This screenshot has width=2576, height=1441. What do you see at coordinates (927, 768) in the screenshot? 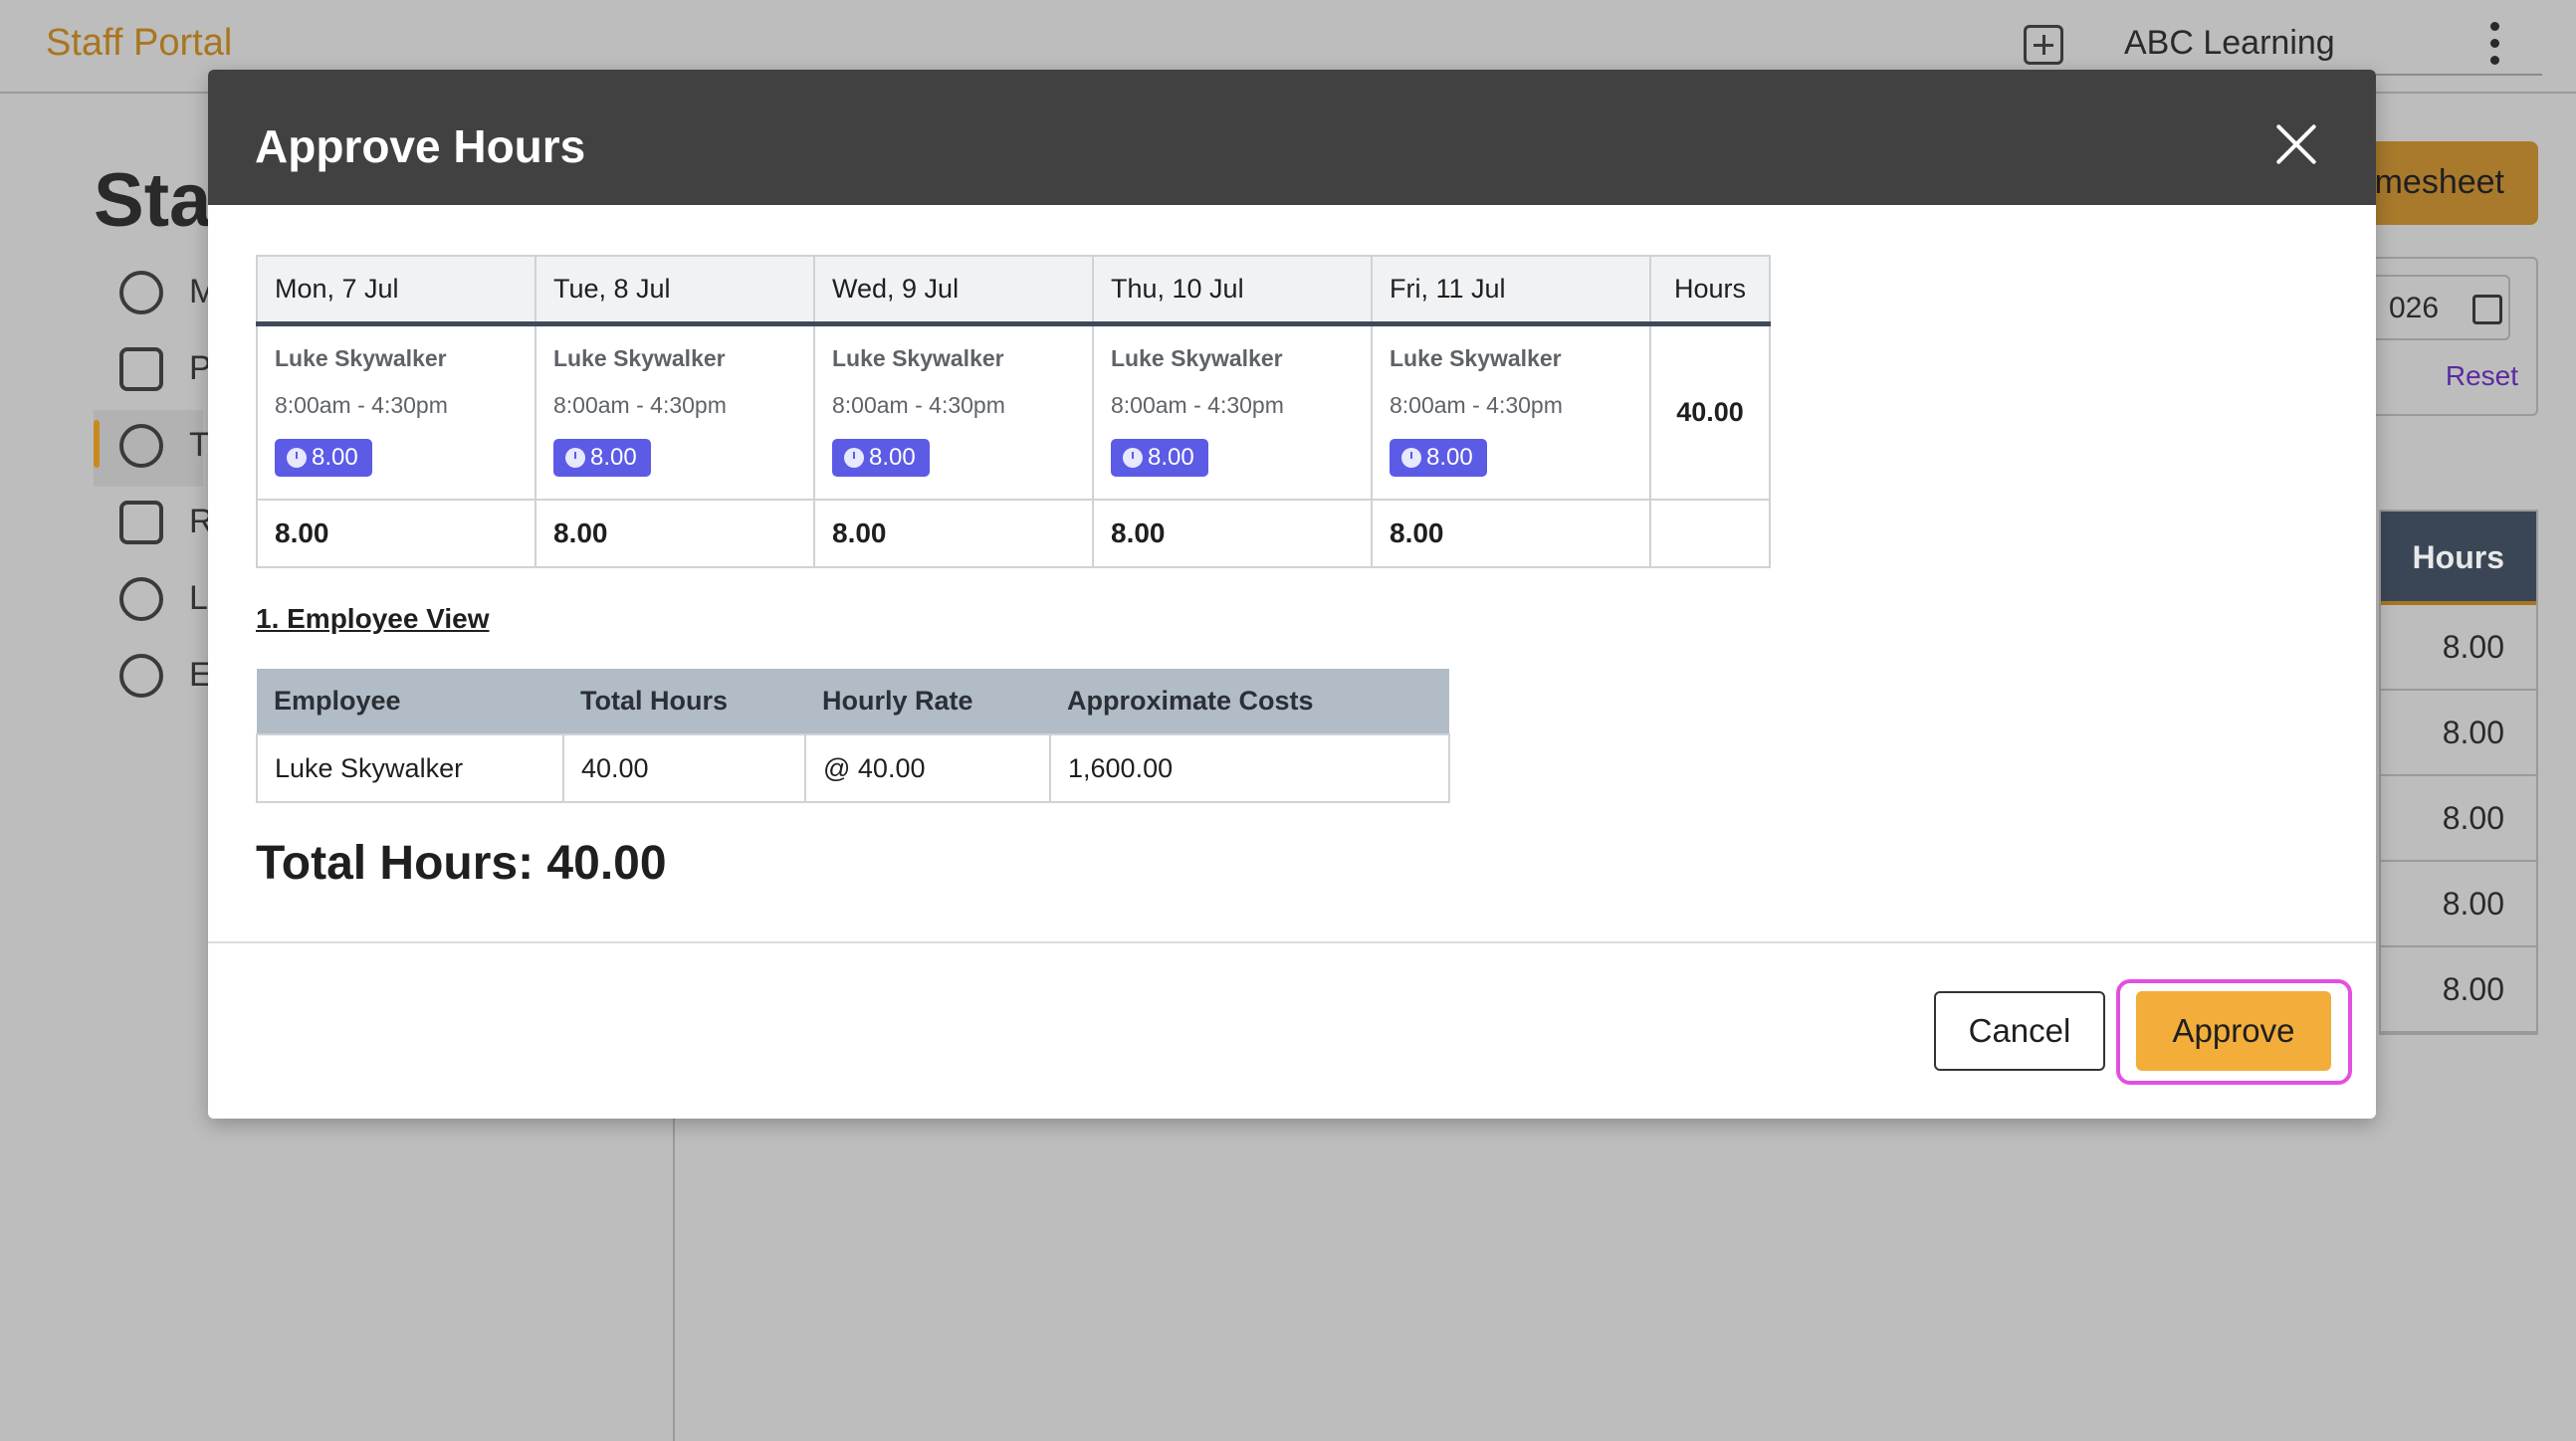
I see `hourly-rate-cell: @ 40.00` at bounding box center [927, 768].